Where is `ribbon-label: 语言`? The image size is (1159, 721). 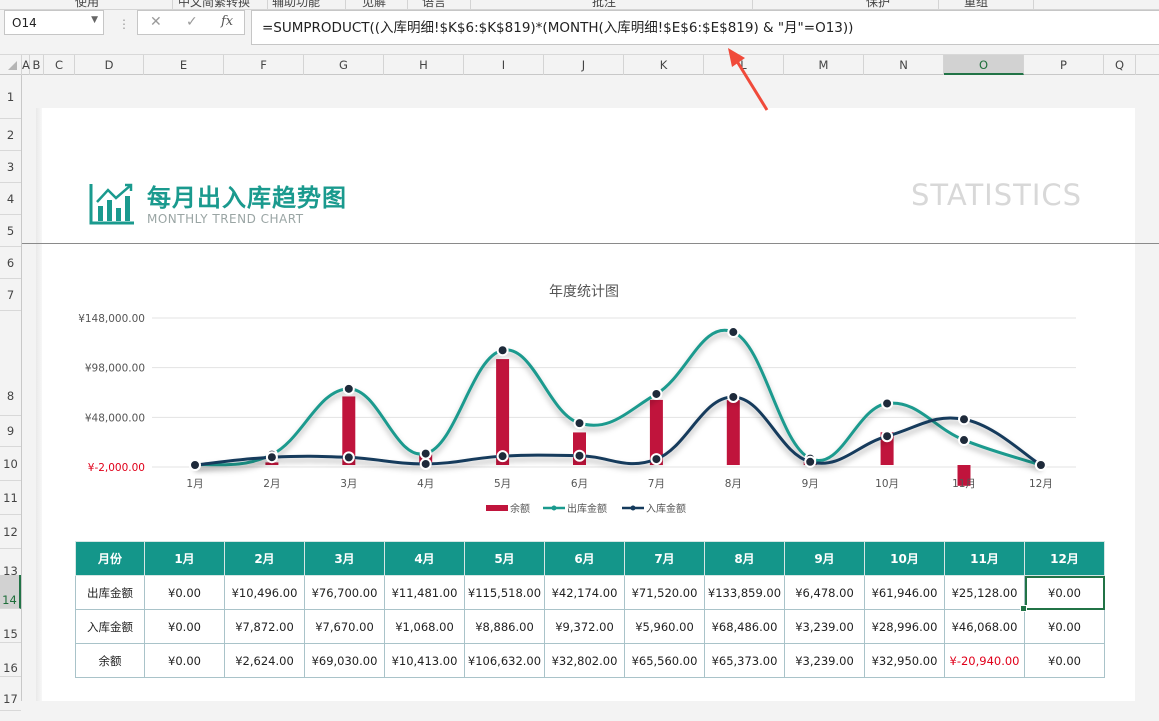 ribbon-label: 语言 is located at coordinates (434, 4).